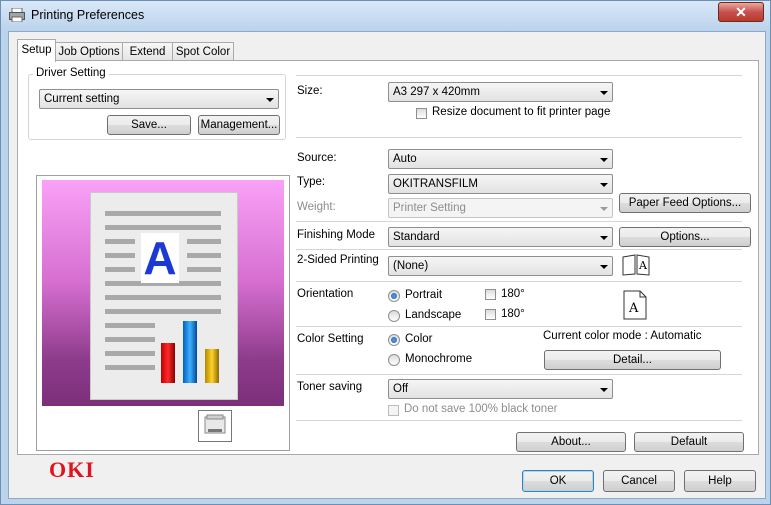  I want to click on orientation-label: Orientation, so click(325, 294).